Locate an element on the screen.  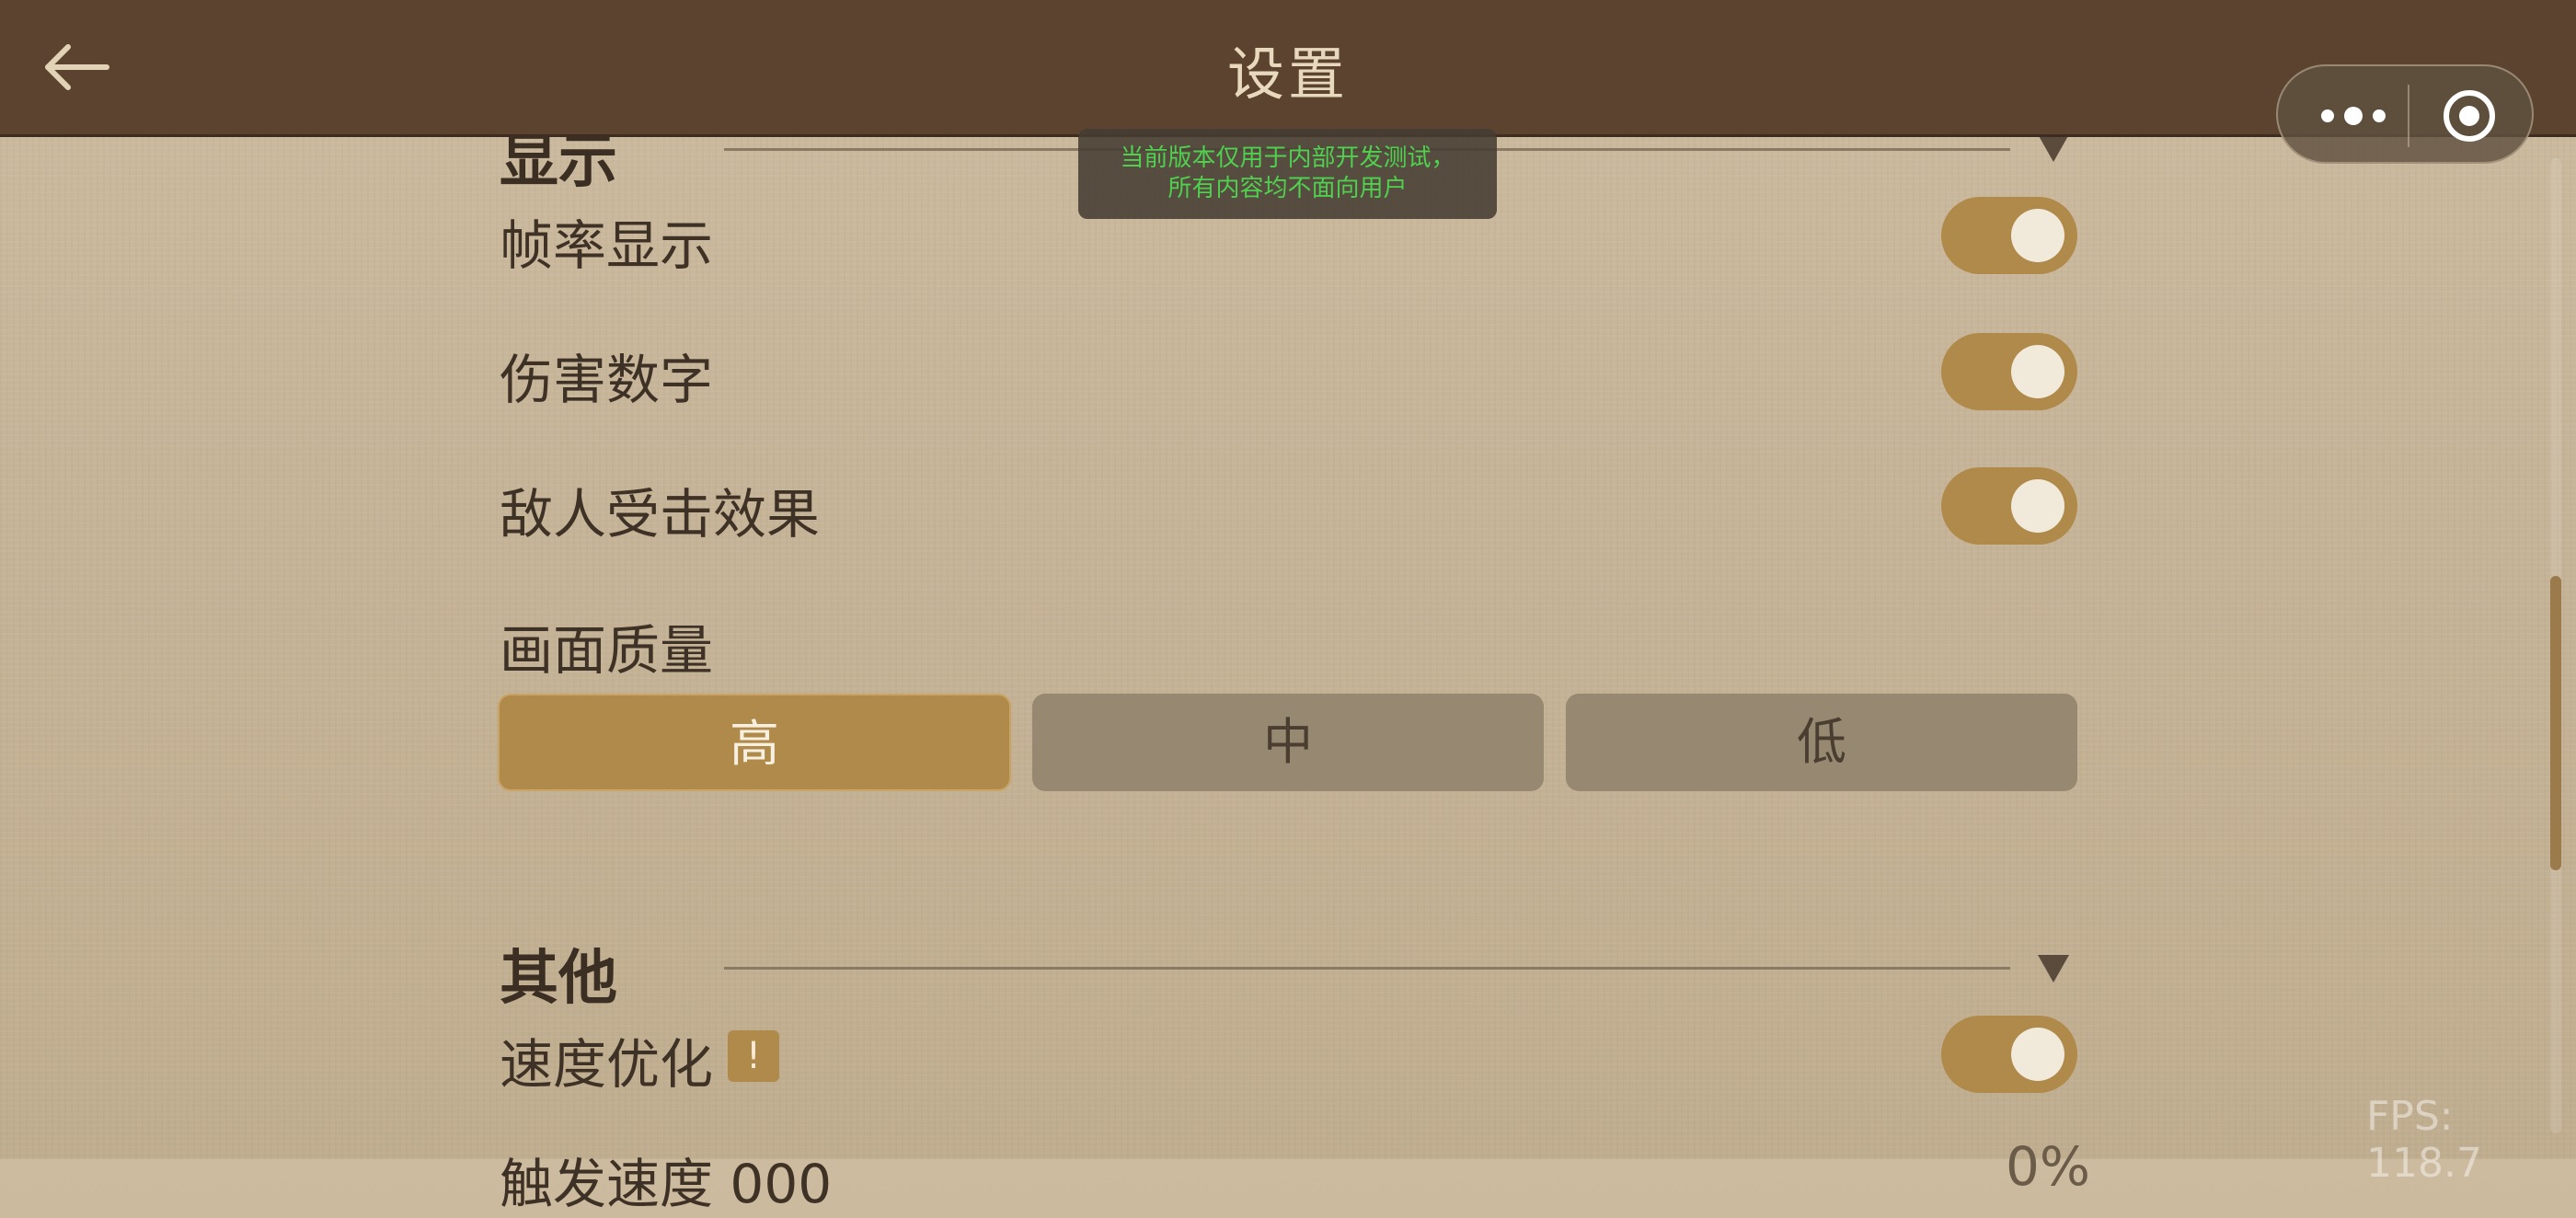
toggle-speed-opt is located at coordinates (2009, 1054).